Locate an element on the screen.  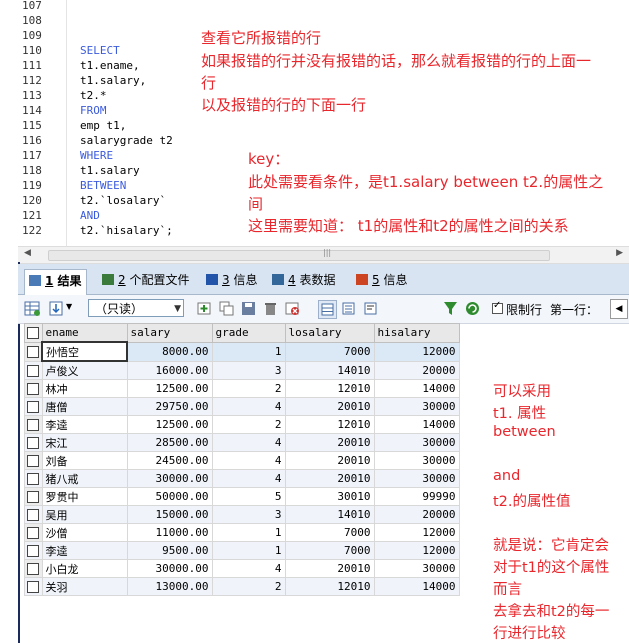
code-line: t1.ename, is located at coordinates (110, 65).